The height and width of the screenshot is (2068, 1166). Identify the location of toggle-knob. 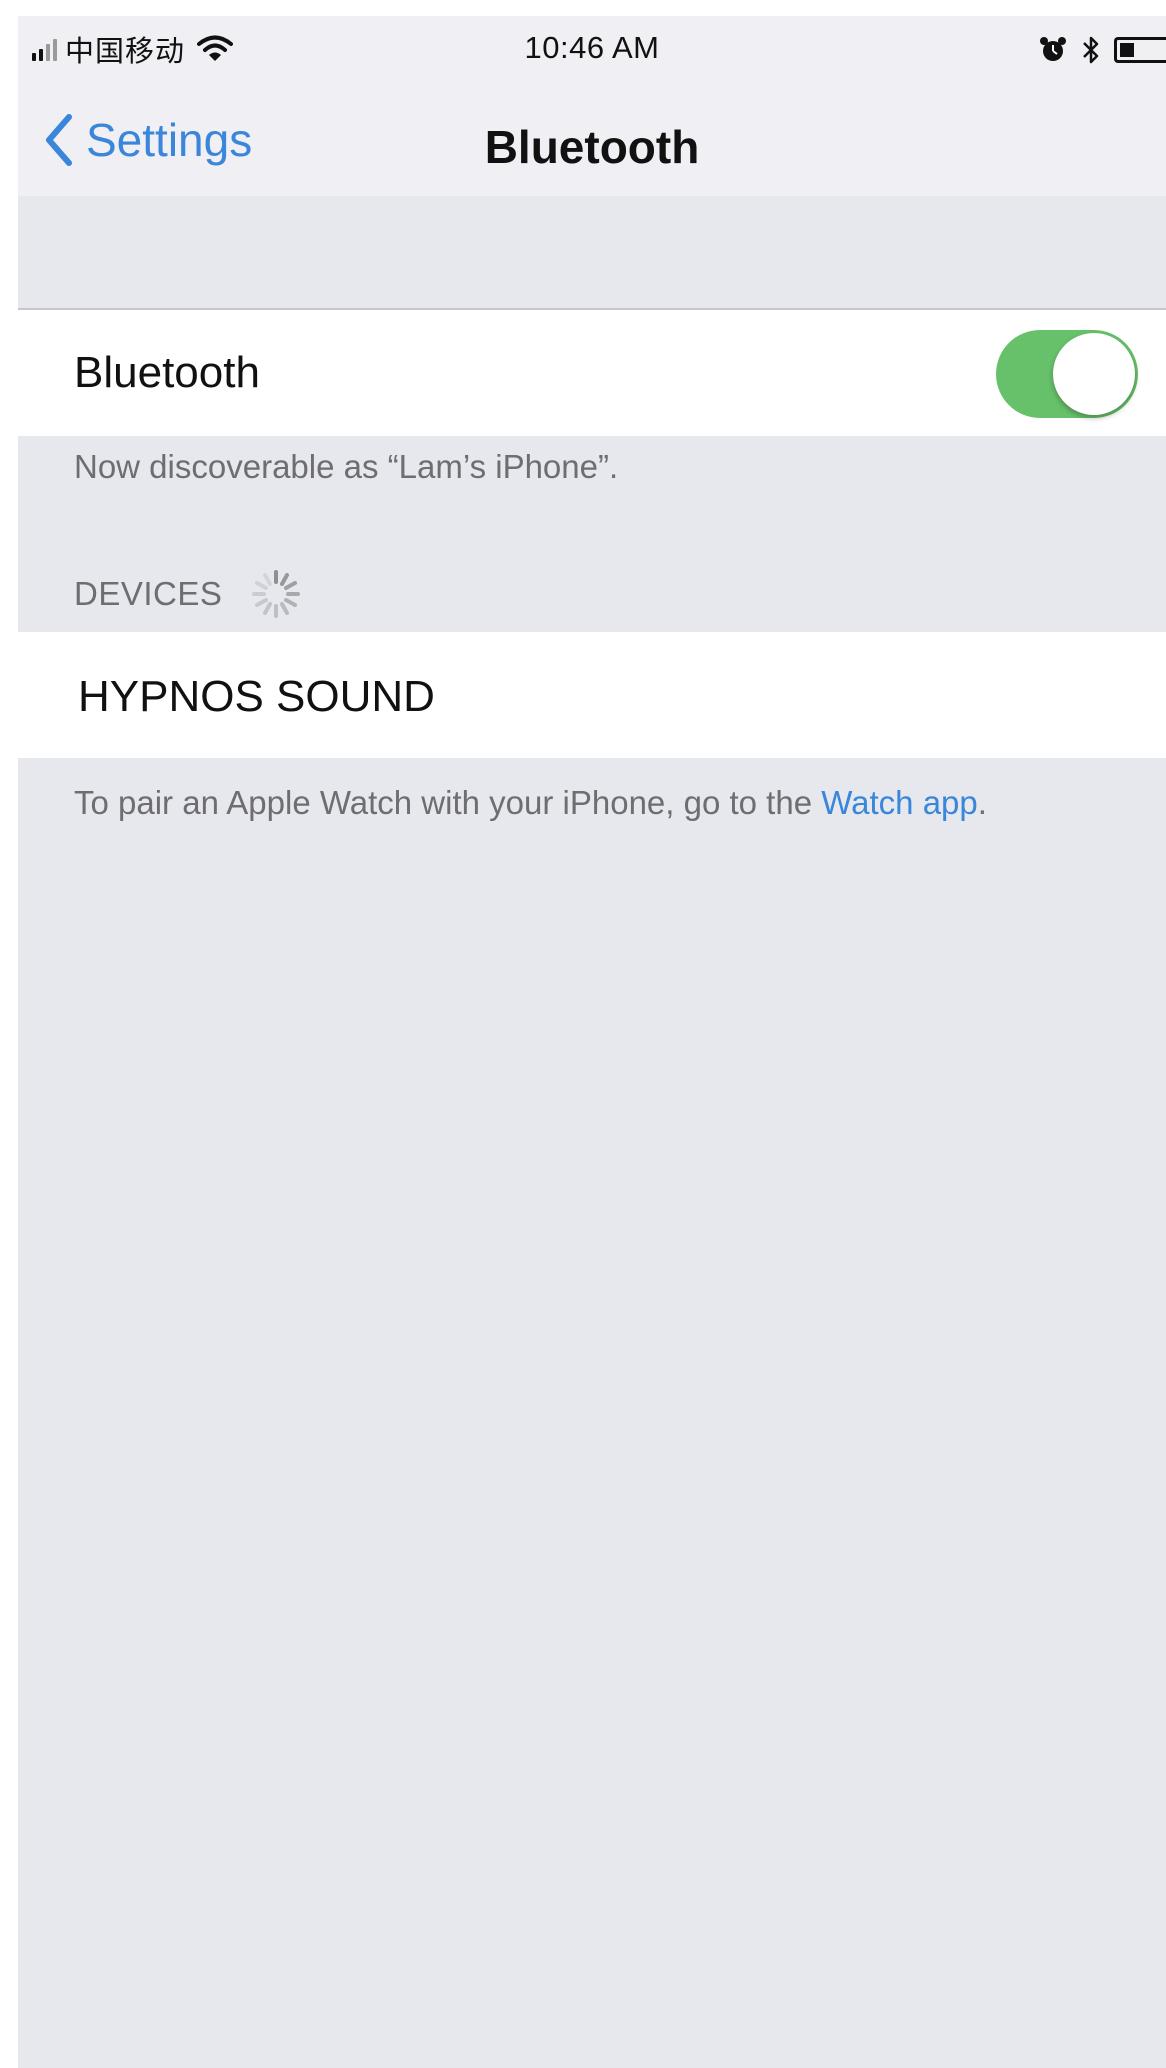
(1094, 374).